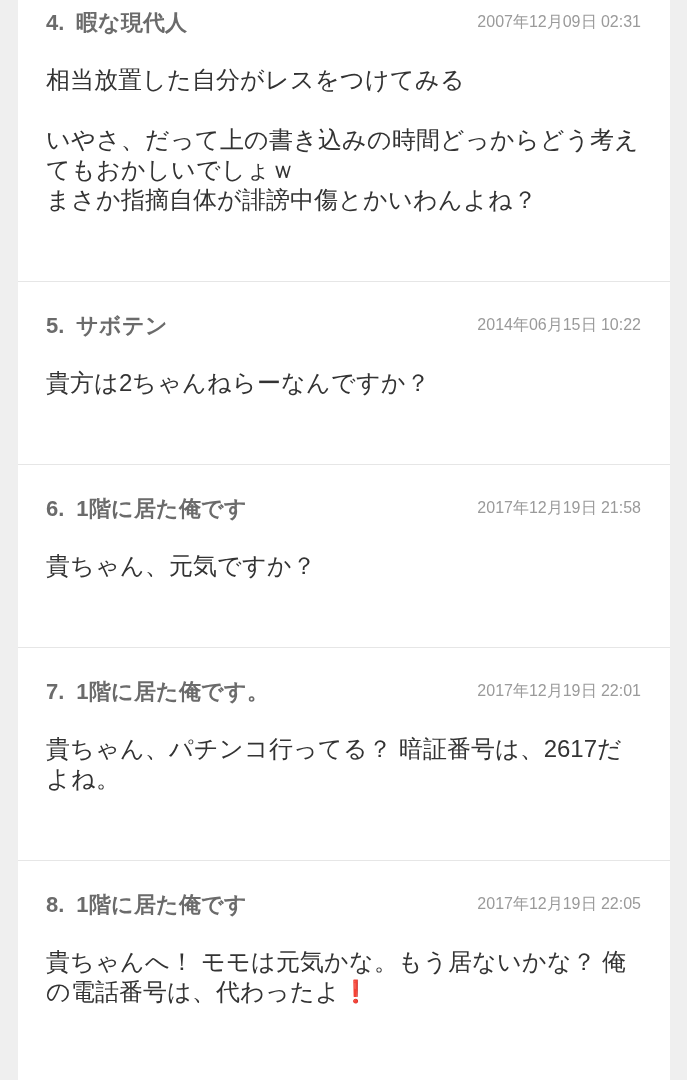 The width and height of the screenshot is (687, 1080). I want to click on body-text-line: 貴ちゃん、元気ですか？, so click(181, 566).